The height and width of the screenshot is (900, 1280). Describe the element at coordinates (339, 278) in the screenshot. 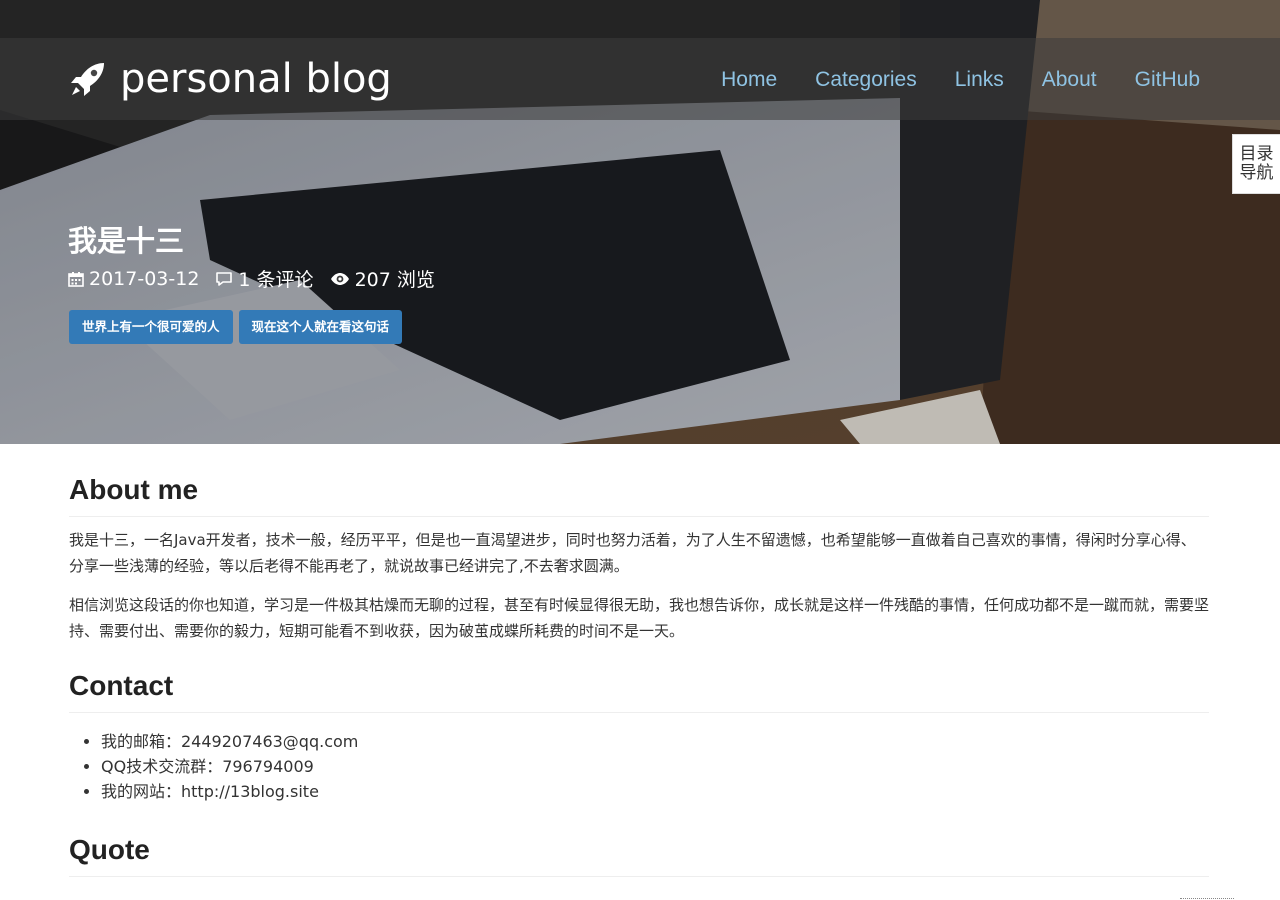

I see `eye-icon` at that location.